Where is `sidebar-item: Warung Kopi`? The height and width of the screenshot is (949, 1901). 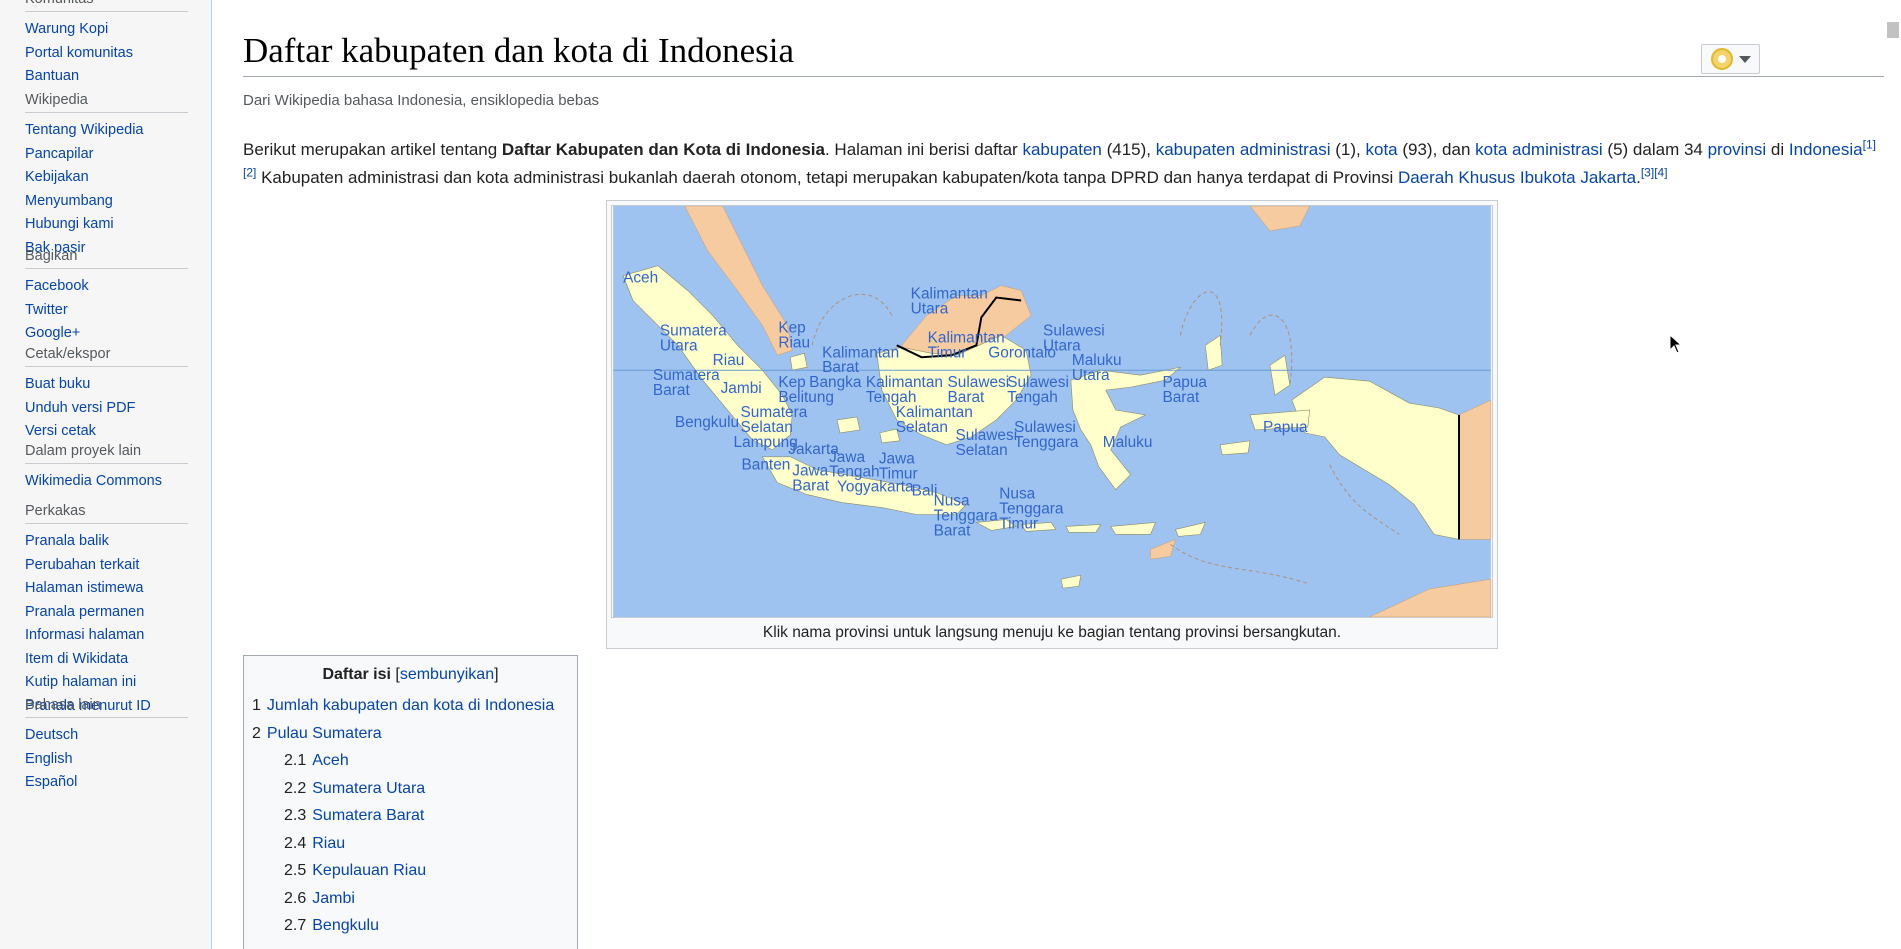
sidebar-item: Warung Kopi is located at coordinates (106, 30).